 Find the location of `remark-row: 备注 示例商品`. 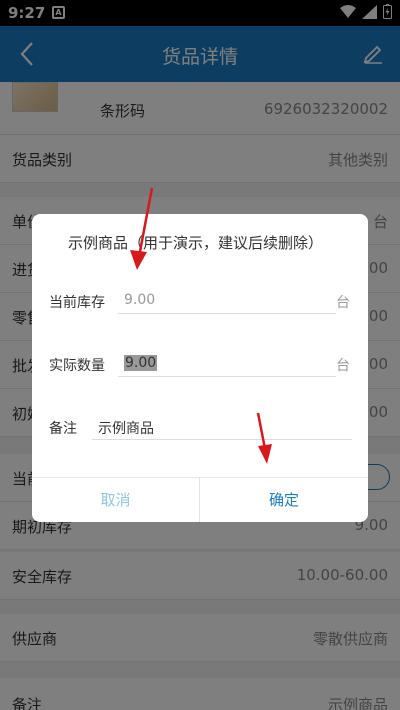

remark-row: 备注 示例商品 is located at coordinates (200, 427).